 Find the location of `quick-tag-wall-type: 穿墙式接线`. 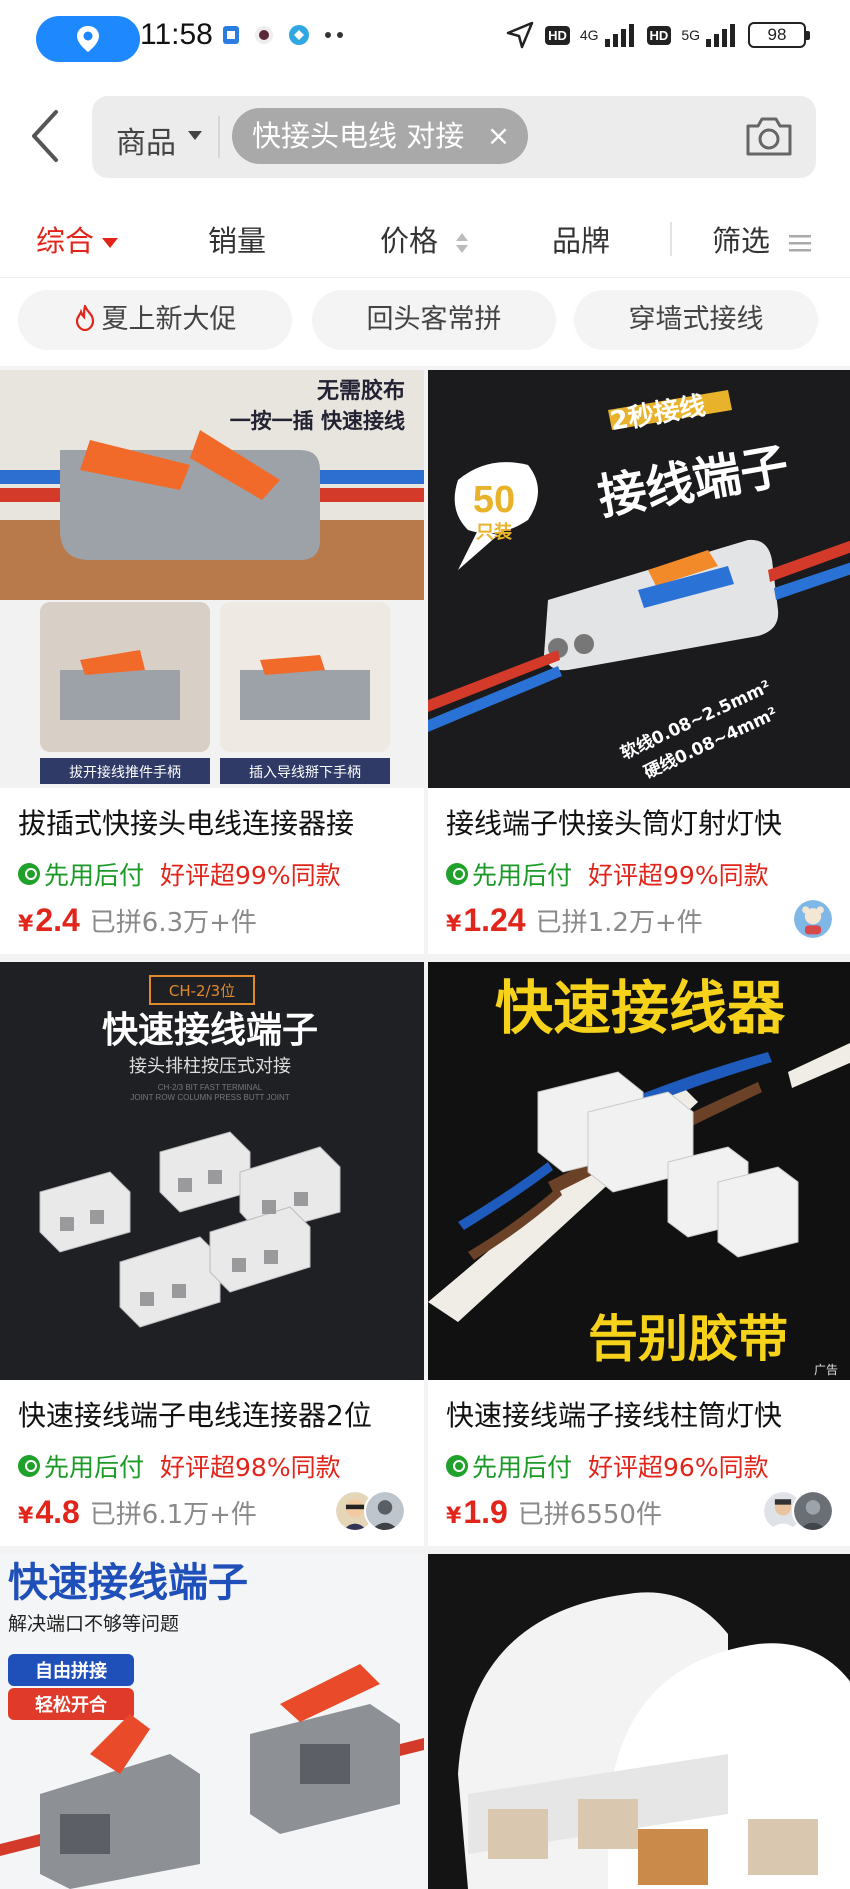

quick-tag-wall-type: 穿墙式接线 is located at coordinates (696, 320).